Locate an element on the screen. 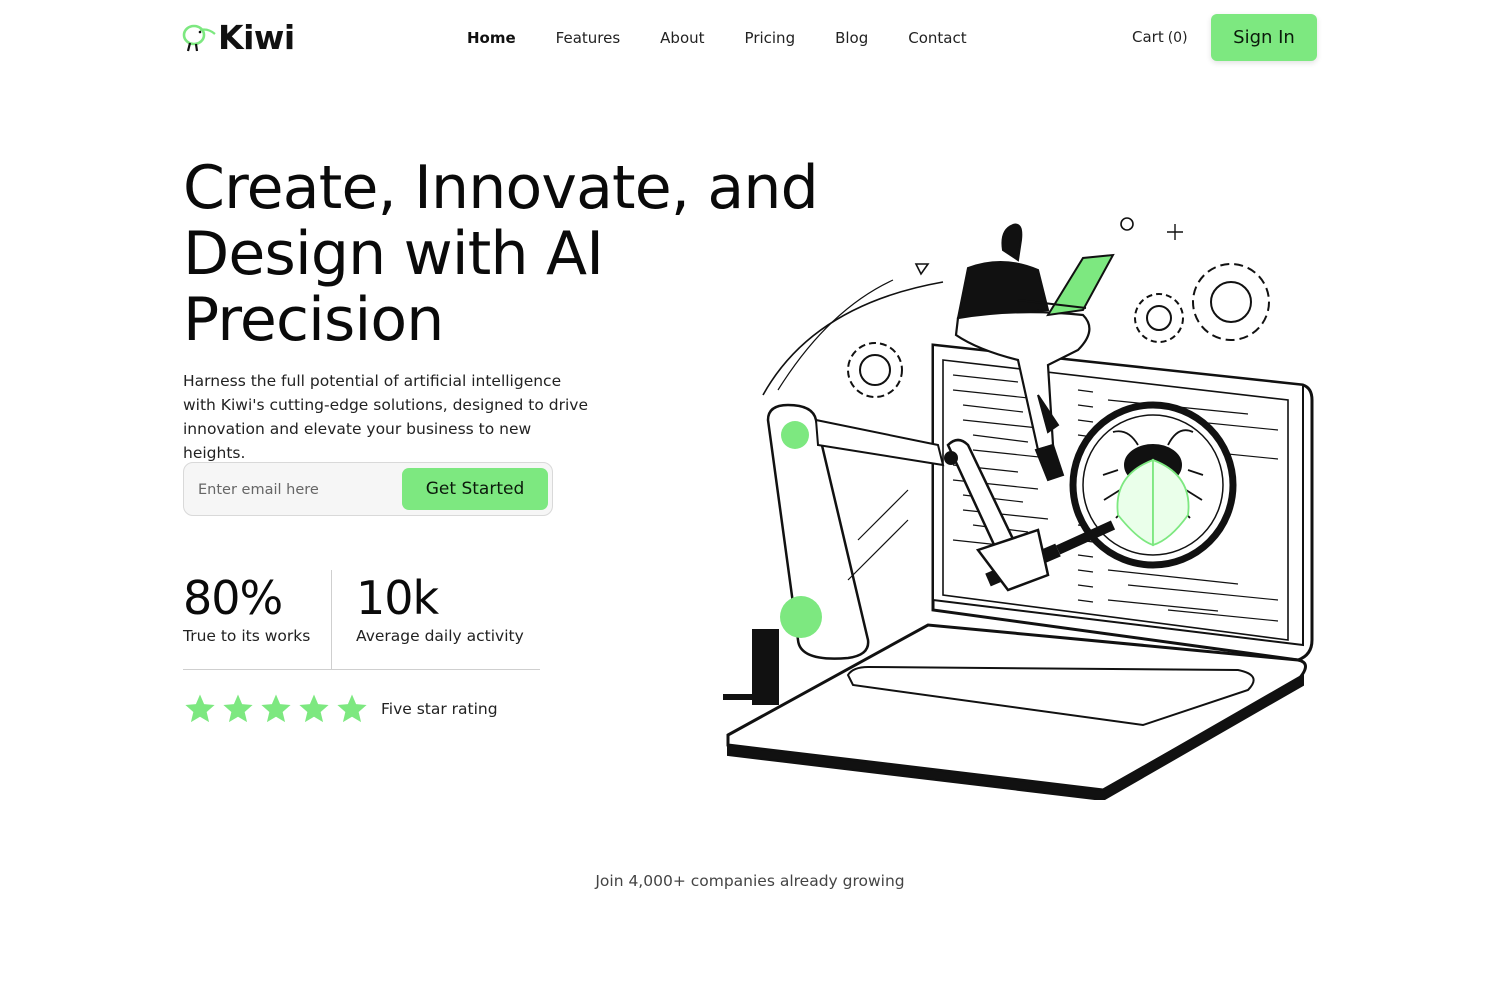 This screenshot has height=1000, width=1500. cart-link: Cart (0) is located at coordinates (1160, 37).